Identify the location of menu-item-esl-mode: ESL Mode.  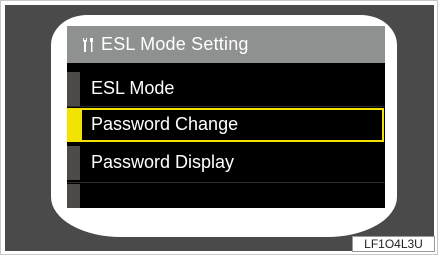
(226, 89).